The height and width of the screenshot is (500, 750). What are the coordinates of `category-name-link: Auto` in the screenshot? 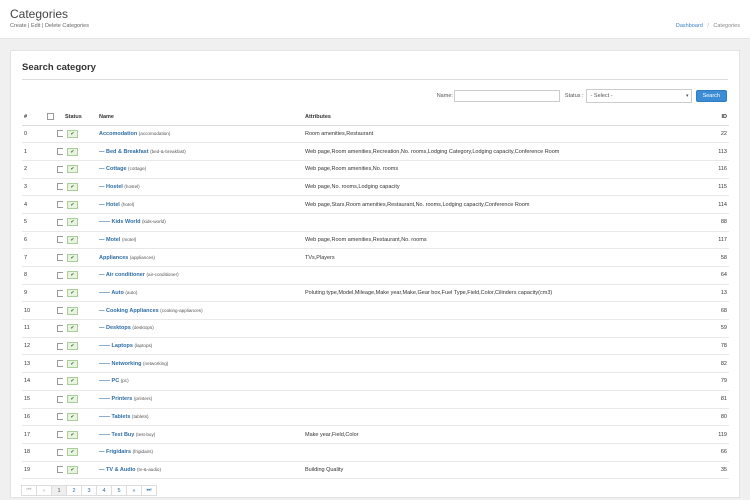 It's located at (117, 293).